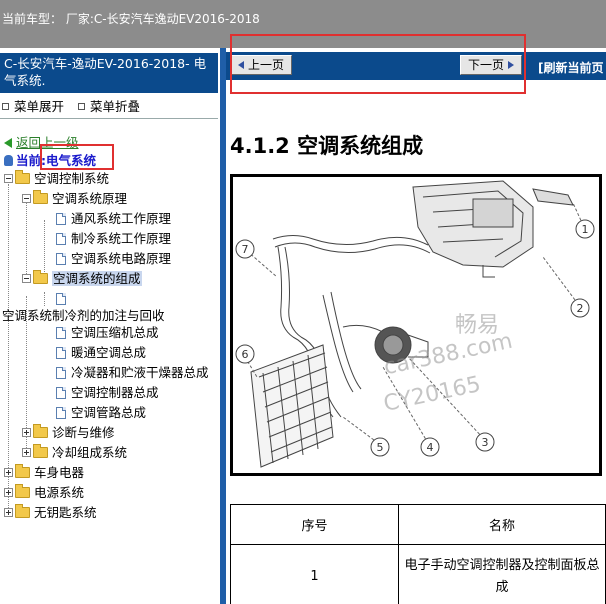  What do you see at coordinates (33, 105) in the screenshot?
I see `expand-all-link: 菜单展开` at bounding box center [33, 105].